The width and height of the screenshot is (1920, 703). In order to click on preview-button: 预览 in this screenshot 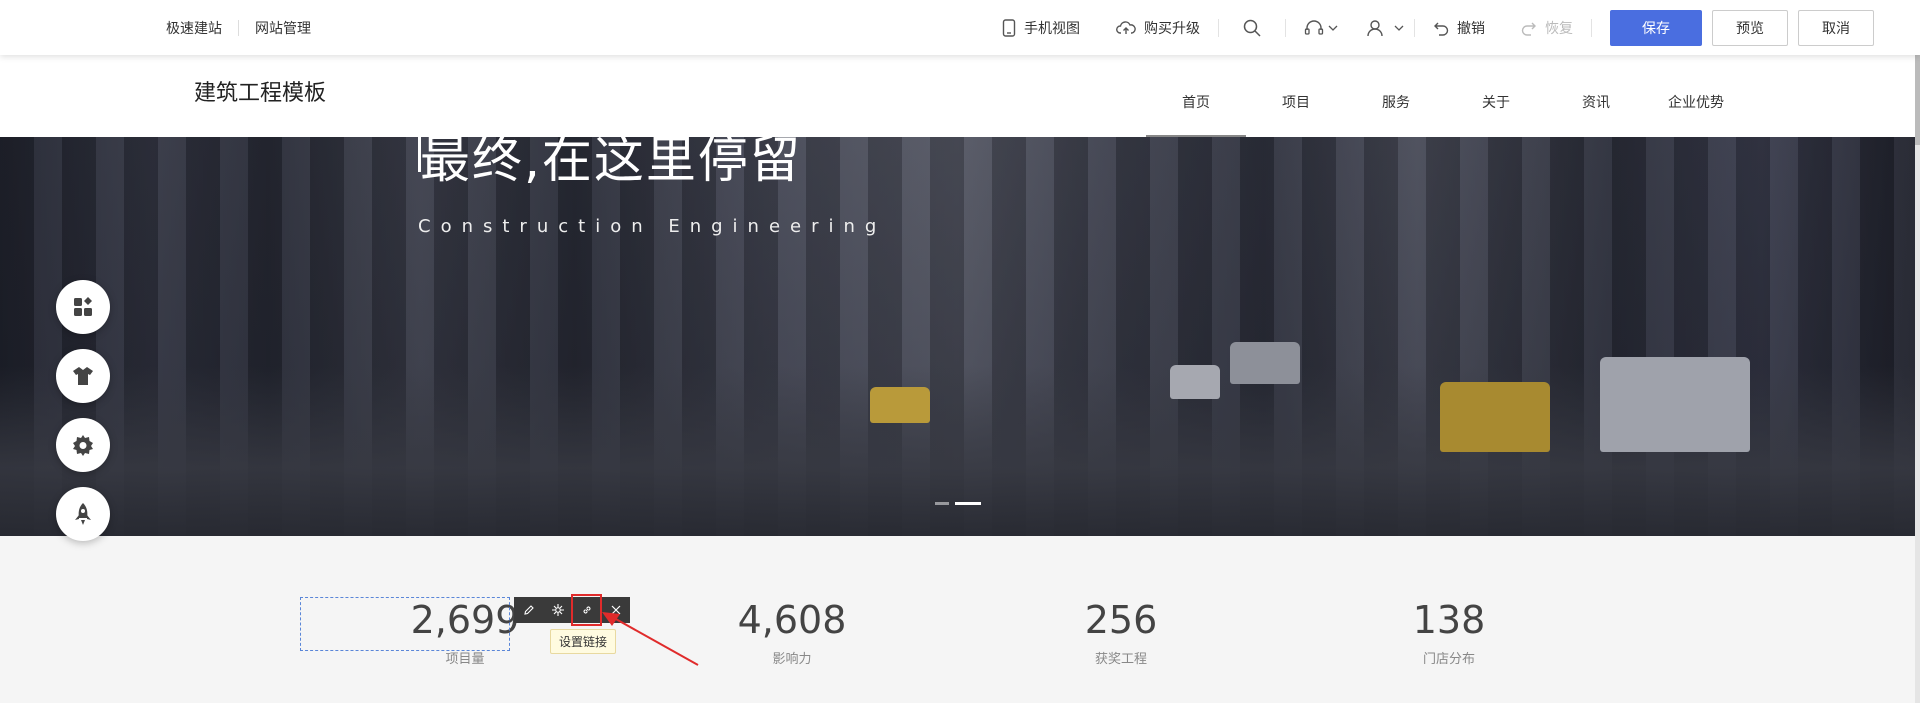, I will do `click(1750, 27)`.